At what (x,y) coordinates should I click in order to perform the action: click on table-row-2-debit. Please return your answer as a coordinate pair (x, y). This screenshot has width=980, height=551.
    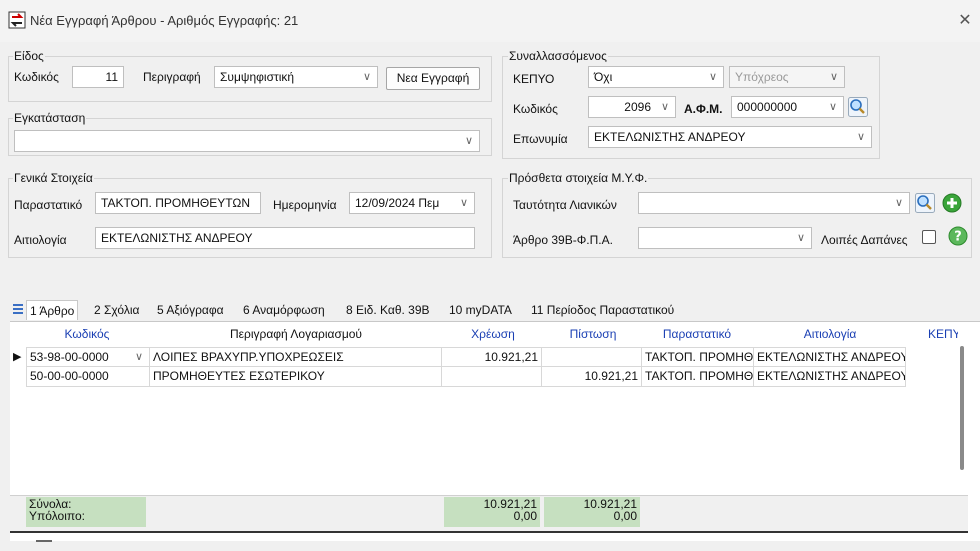
    Looking at the image, I should click on (492, 377).